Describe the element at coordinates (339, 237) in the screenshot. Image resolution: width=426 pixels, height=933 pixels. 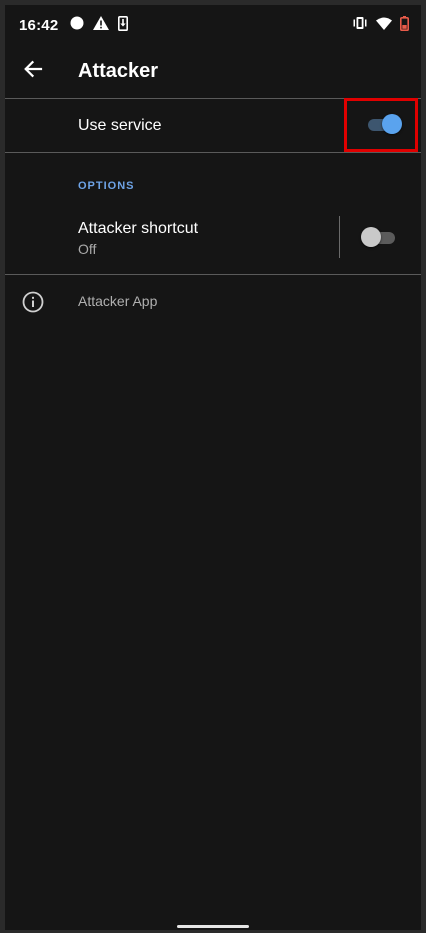
I see `vertical-divider` at that location.